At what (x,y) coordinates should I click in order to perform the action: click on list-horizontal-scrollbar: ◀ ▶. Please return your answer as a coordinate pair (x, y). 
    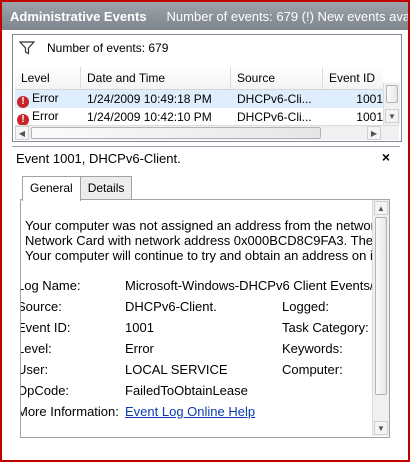
    Looking at the image, I should click on (207, 132).